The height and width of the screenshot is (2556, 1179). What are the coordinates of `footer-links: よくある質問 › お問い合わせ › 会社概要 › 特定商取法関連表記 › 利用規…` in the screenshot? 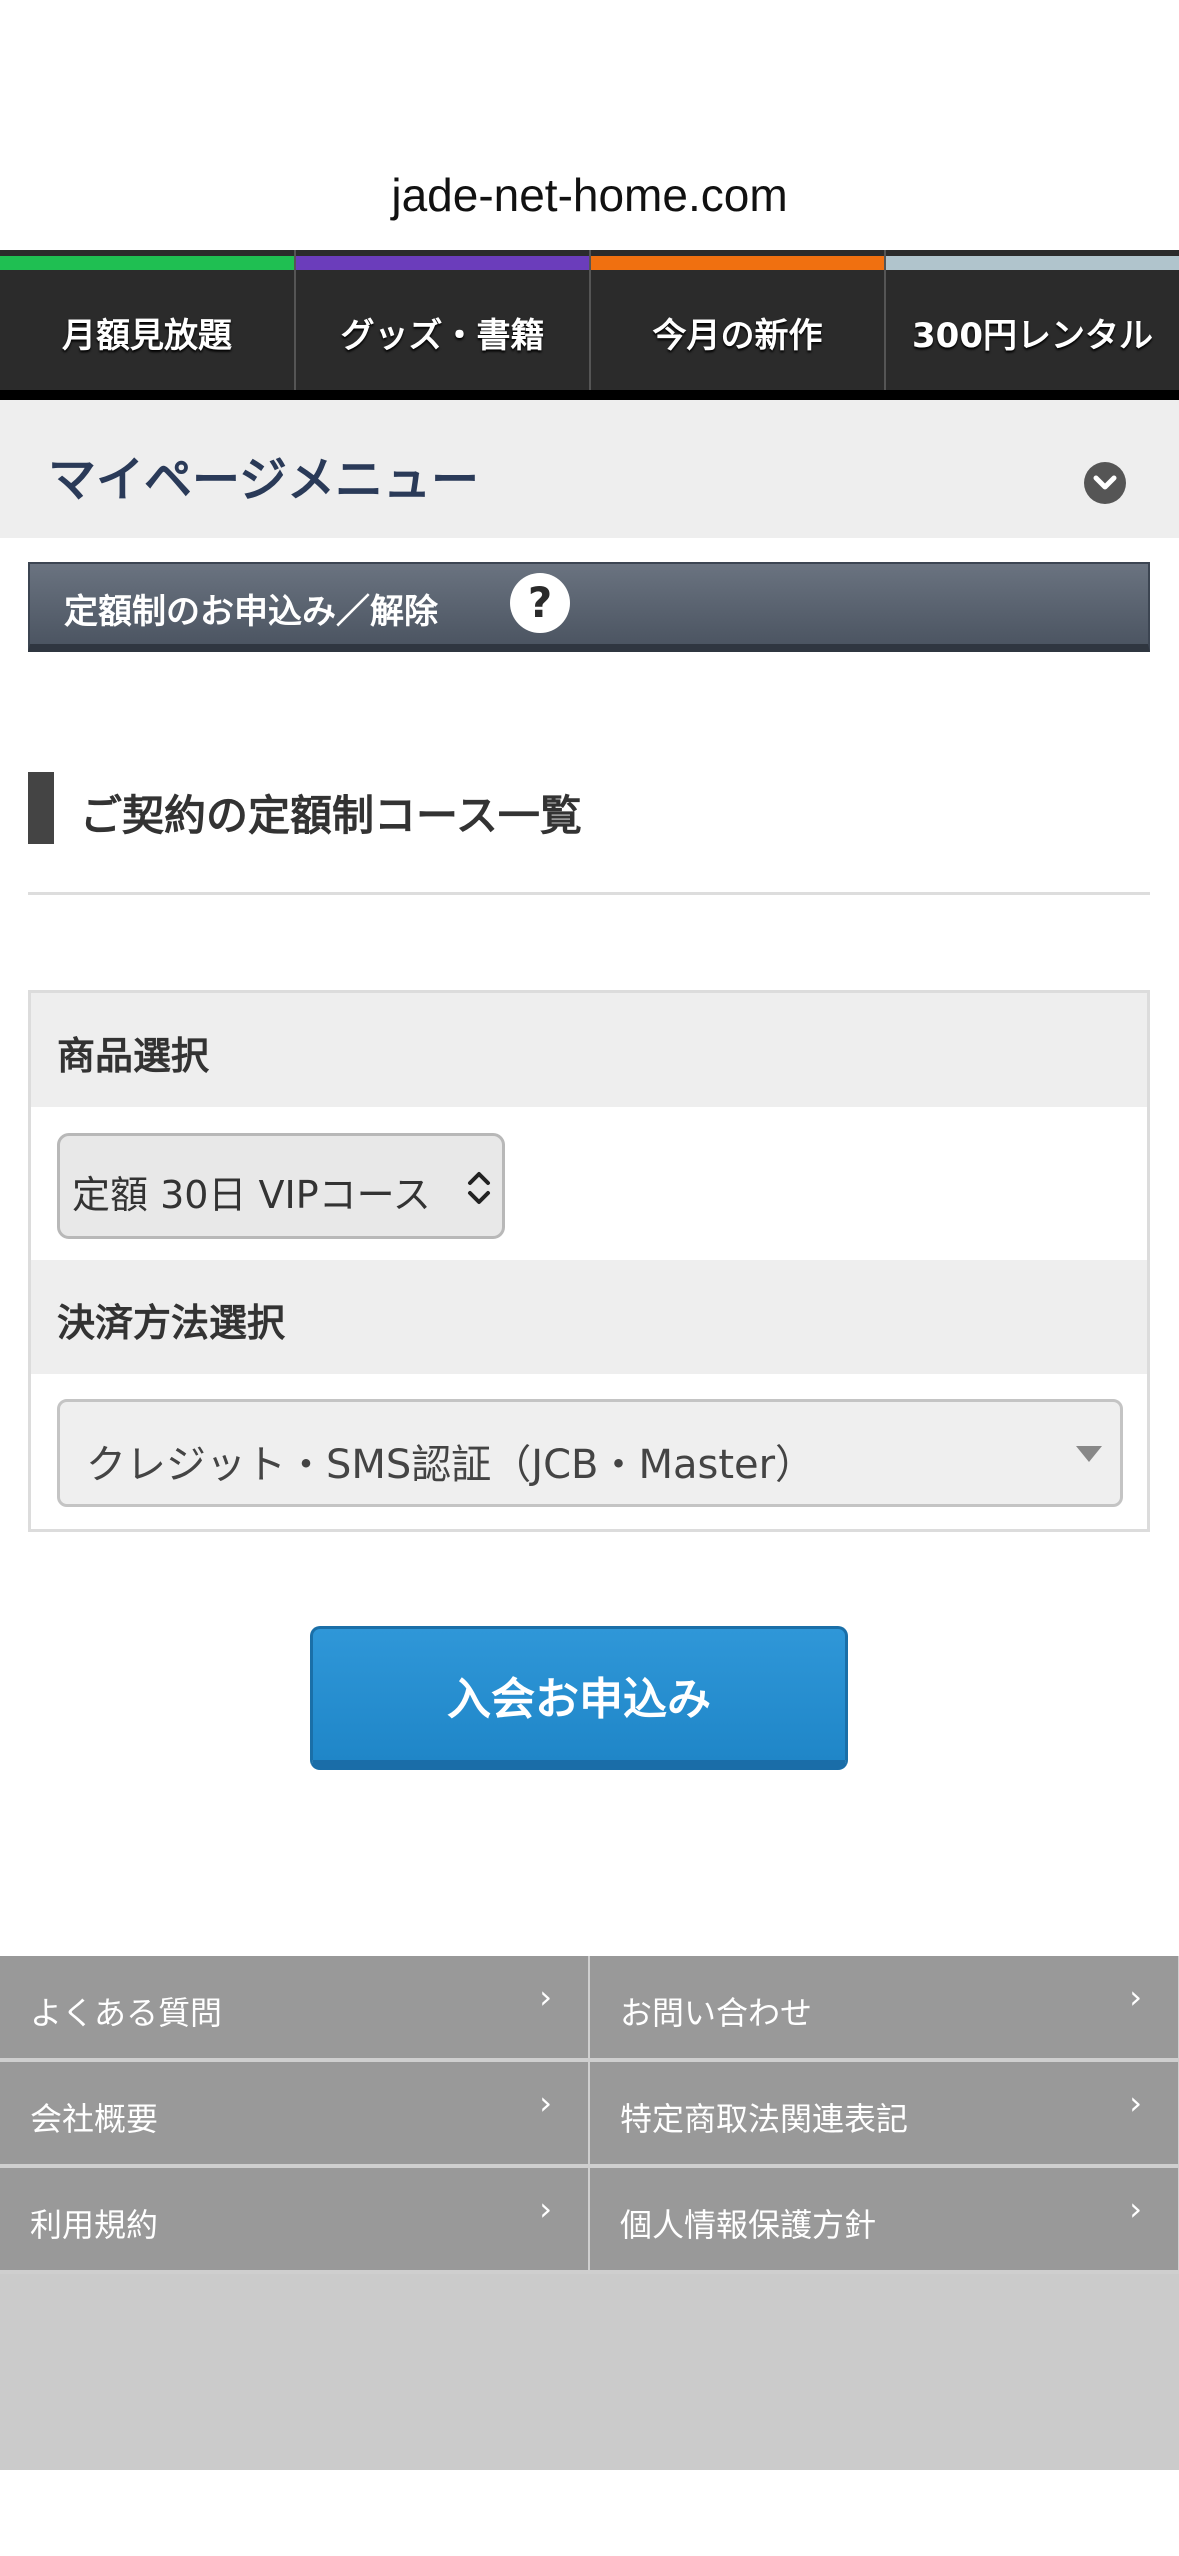 It's located at (589, 2115).